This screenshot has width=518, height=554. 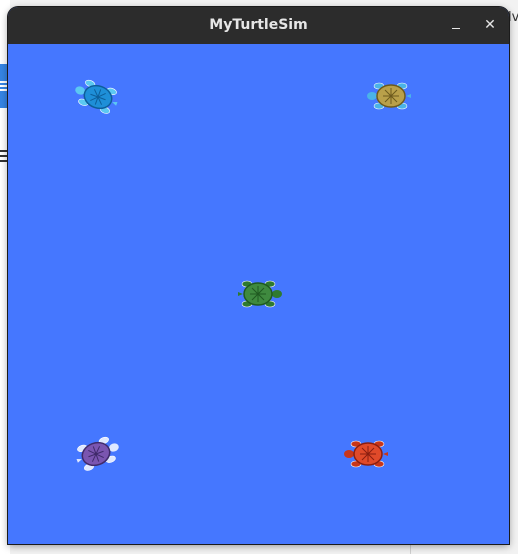 I want to click on close-button: ✕, so click(x=490, y=25).